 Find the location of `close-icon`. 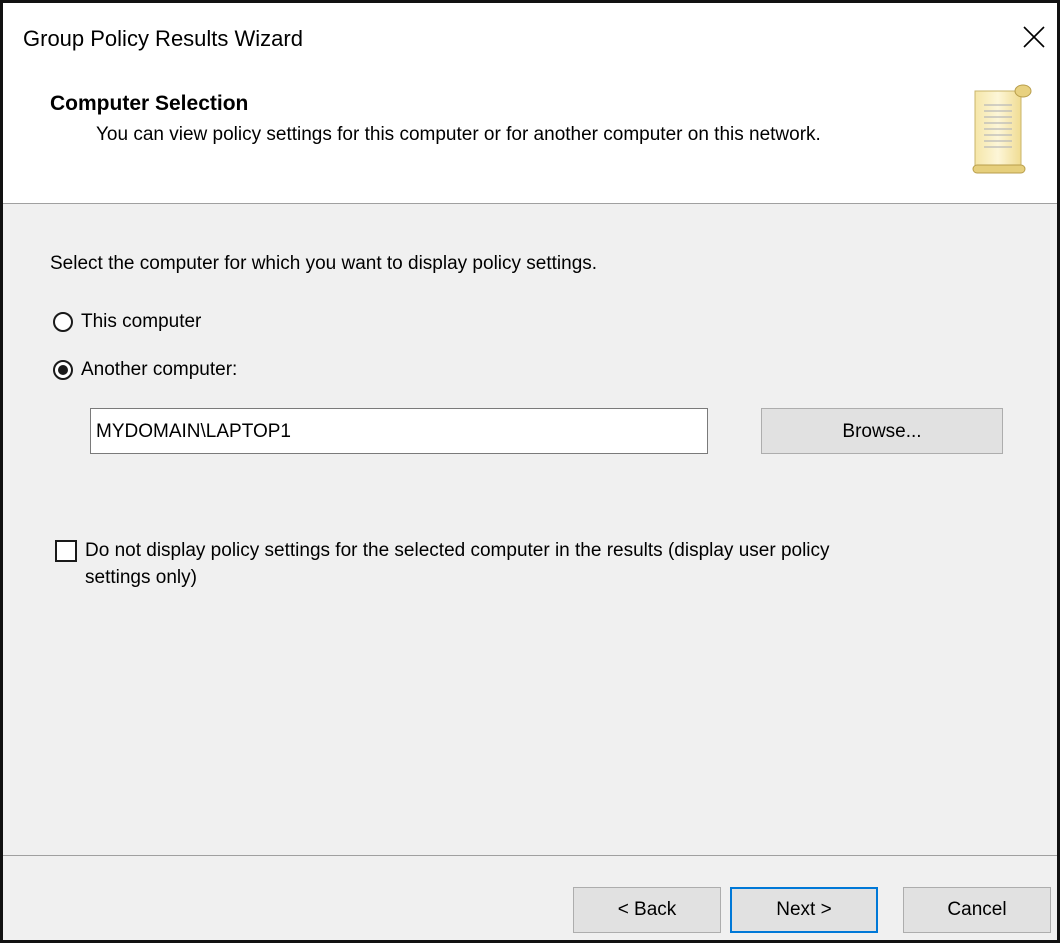

close-icon is located at coordinates (1034, 37).